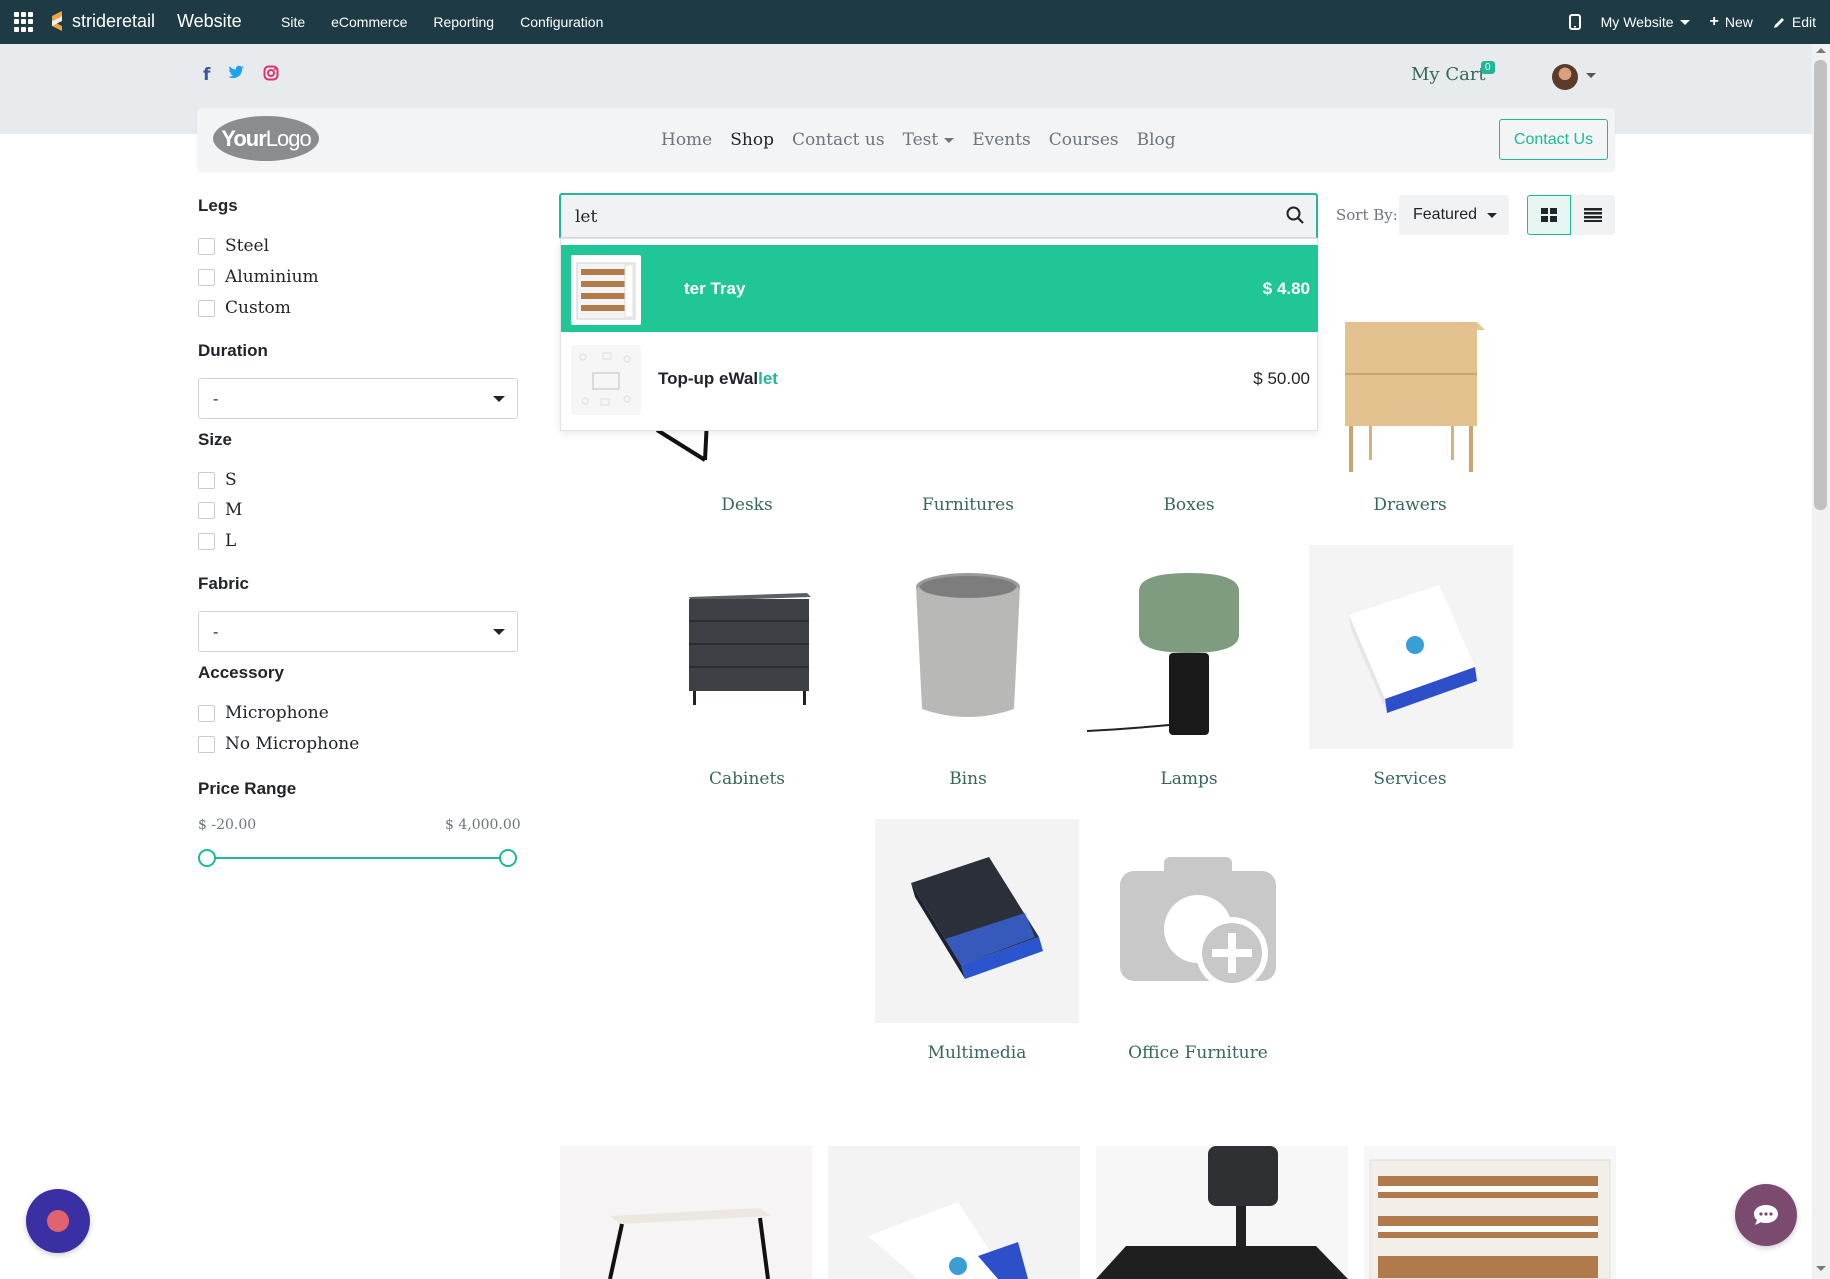 This screenshot has width=1830, height=1279. I want to click on category-image, so click(1411, 372).